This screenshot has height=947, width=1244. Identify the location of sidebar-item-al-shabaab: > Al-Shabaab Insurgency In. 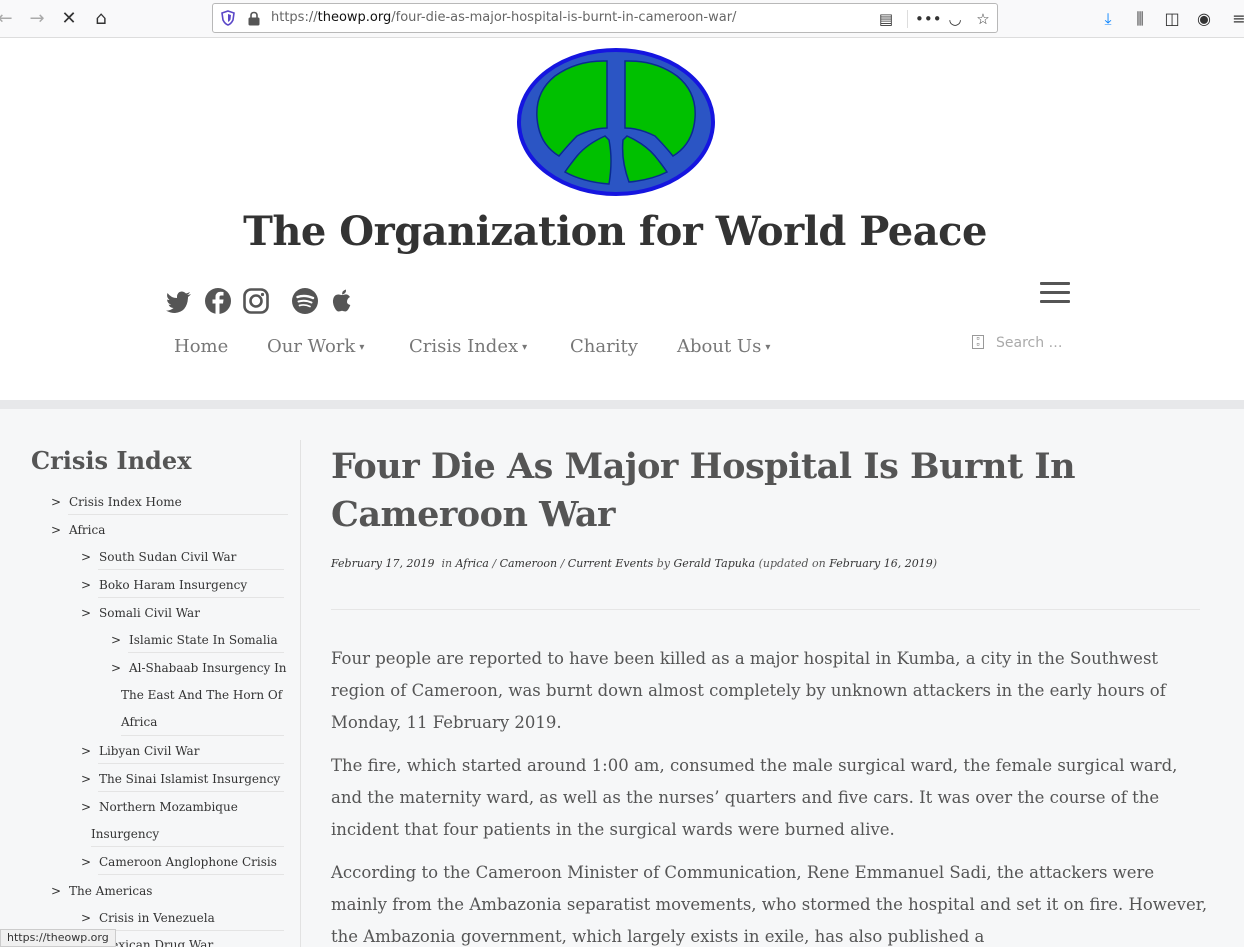
(199, 668).